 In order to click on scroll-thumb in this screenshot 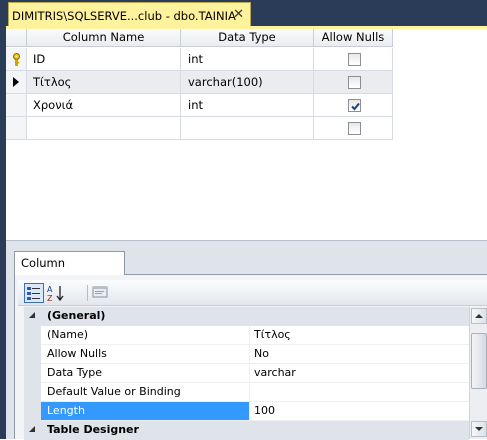, I will do `click(479, 361)`.